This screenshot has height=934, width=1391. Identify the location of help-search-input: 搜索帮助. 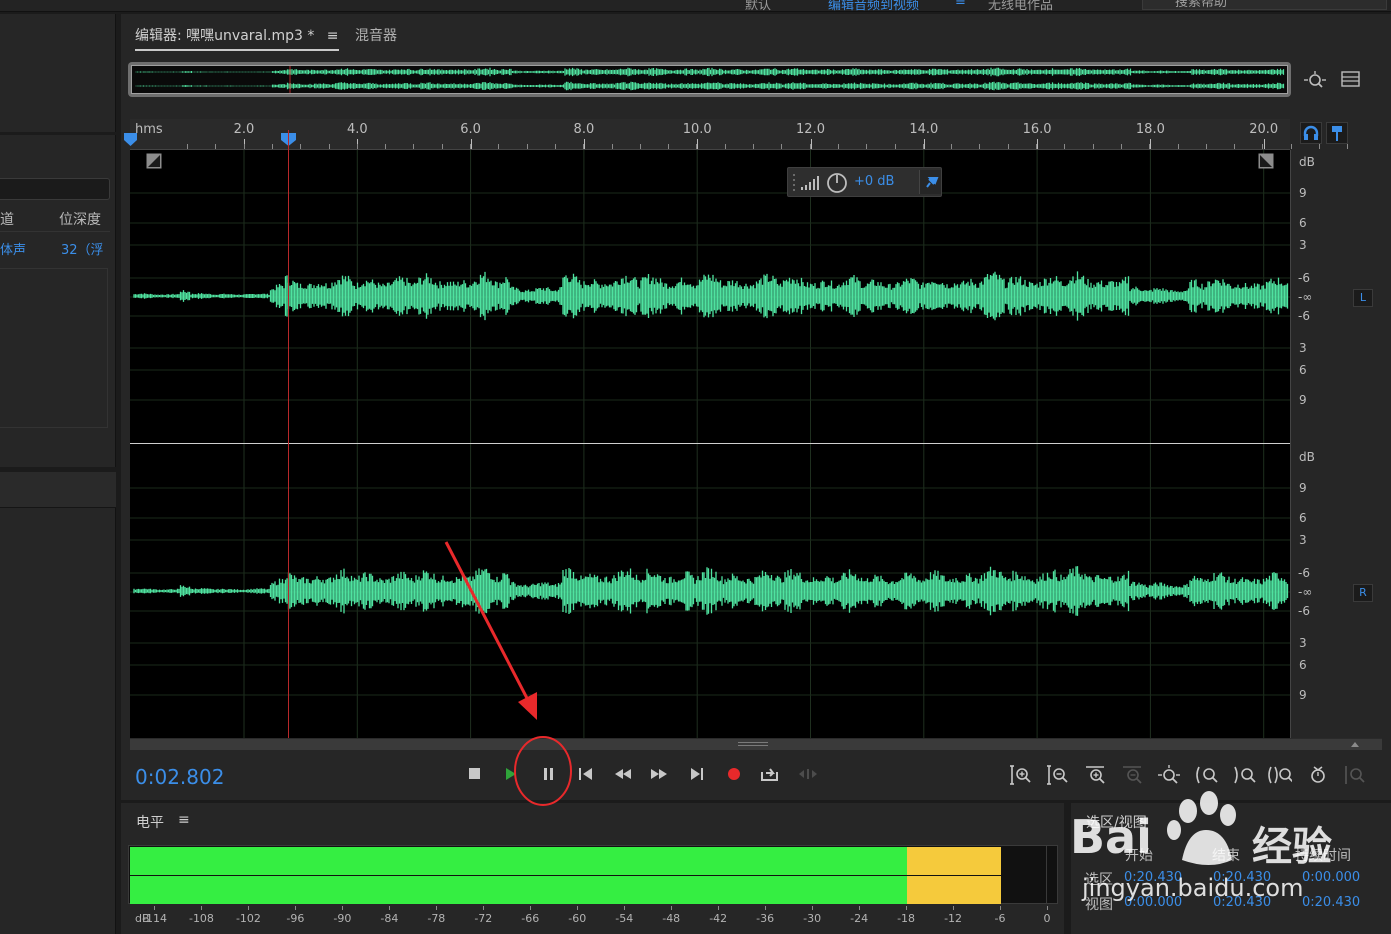
(1264, 5).